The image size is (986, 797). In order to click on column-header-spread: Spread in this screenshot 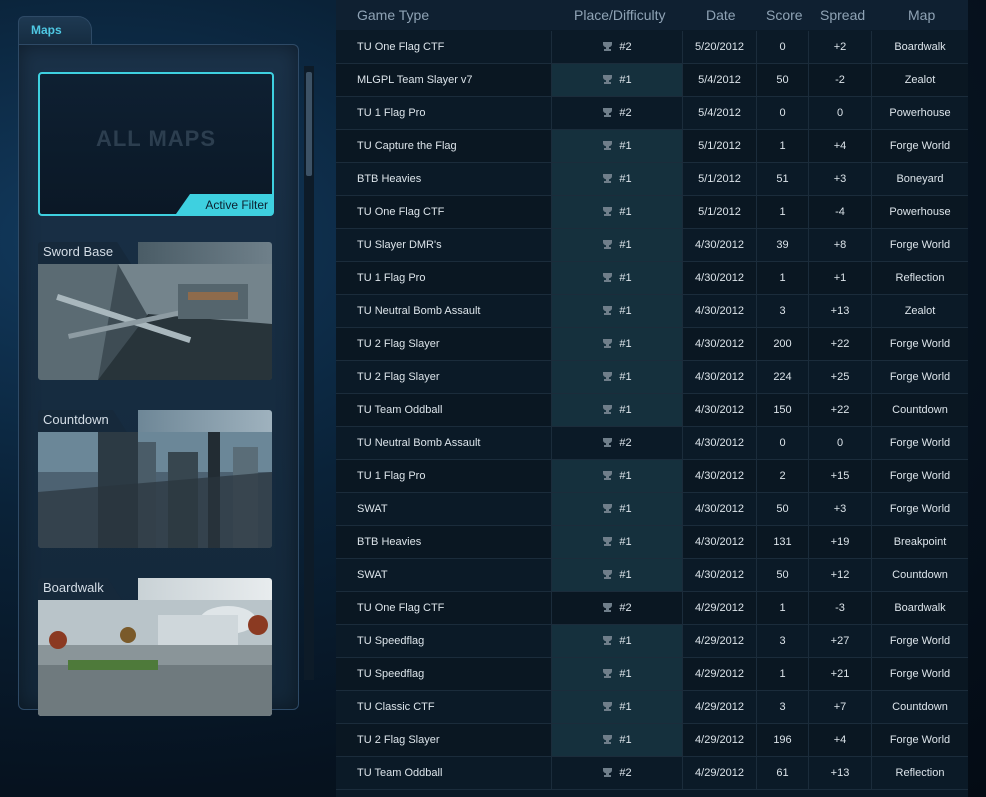, I will do `click(842, 15)`.